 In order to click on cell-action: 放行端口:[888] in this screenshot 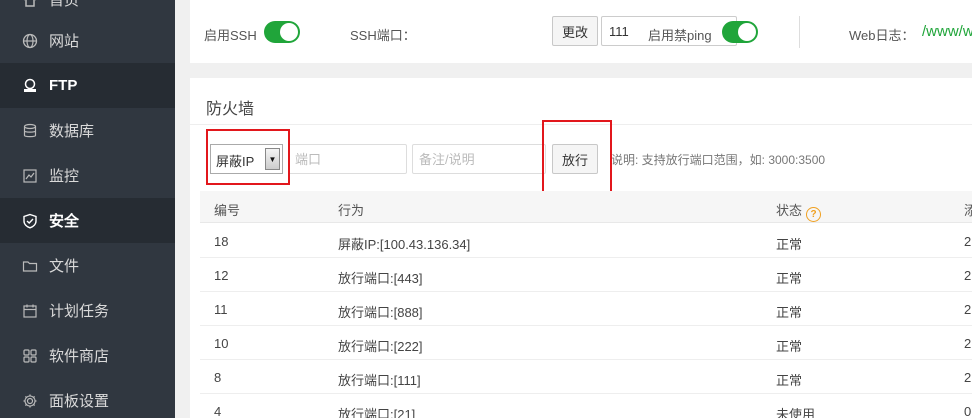, I will do `click(380, 312)`.